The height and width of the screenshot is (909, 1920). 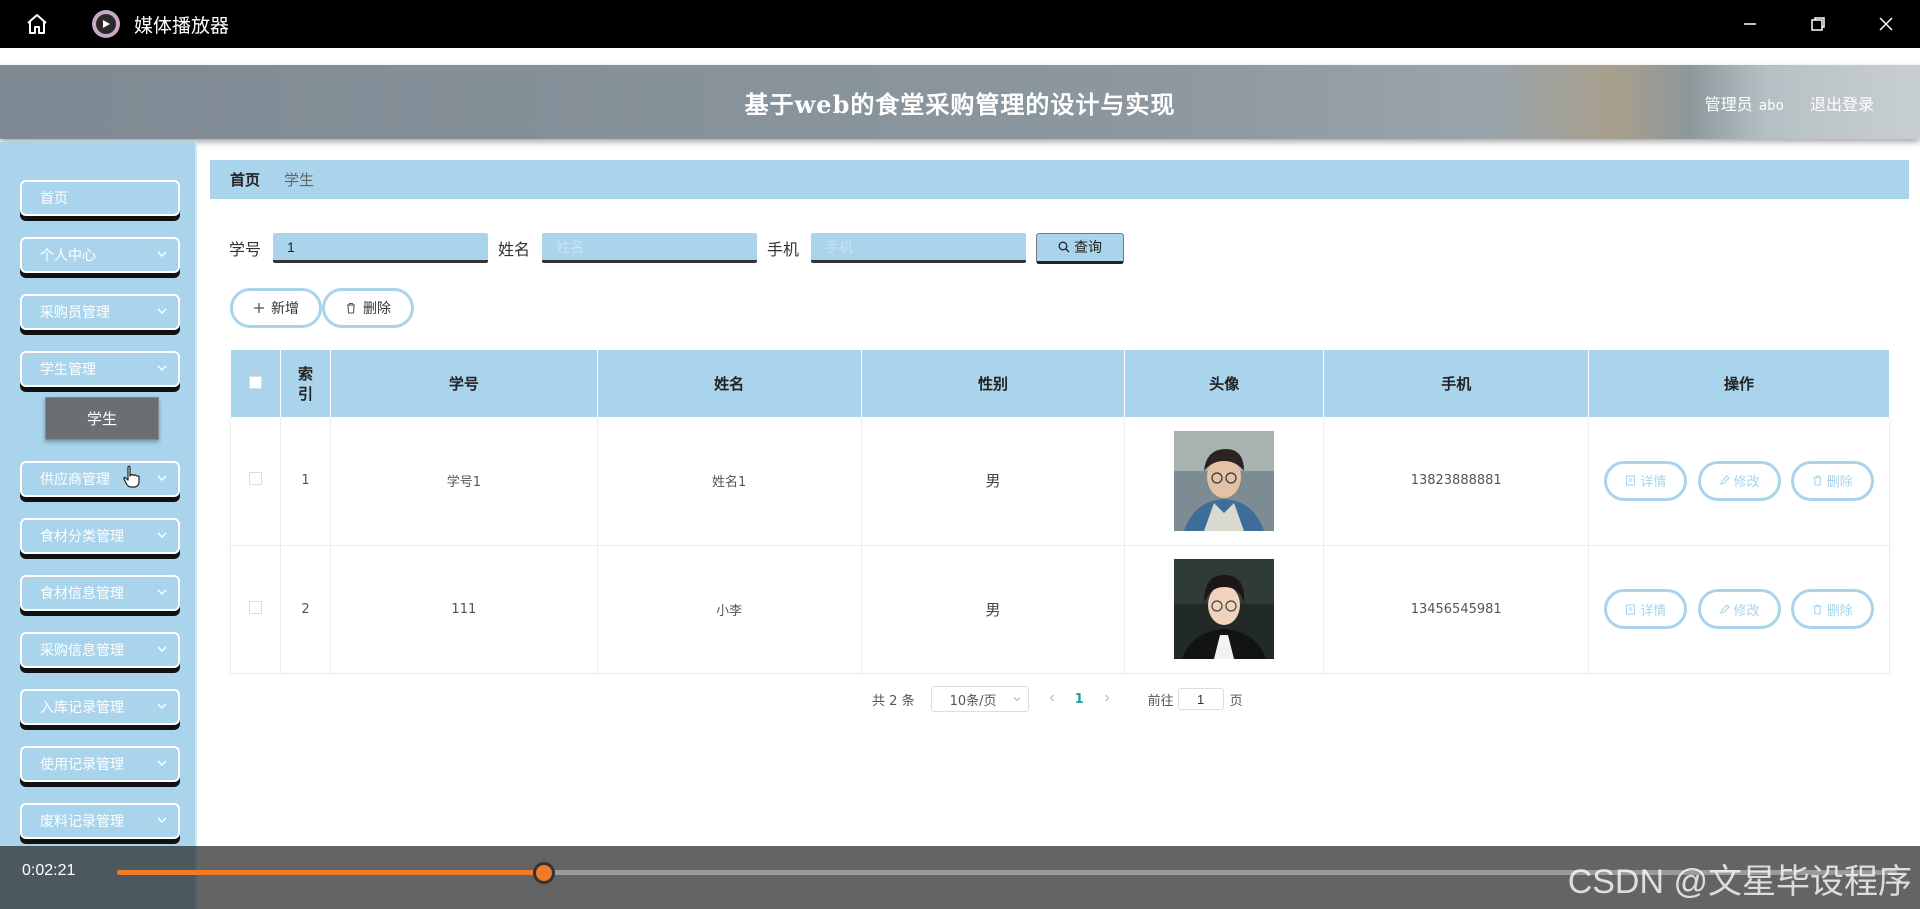 I want to click on sidebar-item-student-management: 学生管理, so click(x=100, y=369).